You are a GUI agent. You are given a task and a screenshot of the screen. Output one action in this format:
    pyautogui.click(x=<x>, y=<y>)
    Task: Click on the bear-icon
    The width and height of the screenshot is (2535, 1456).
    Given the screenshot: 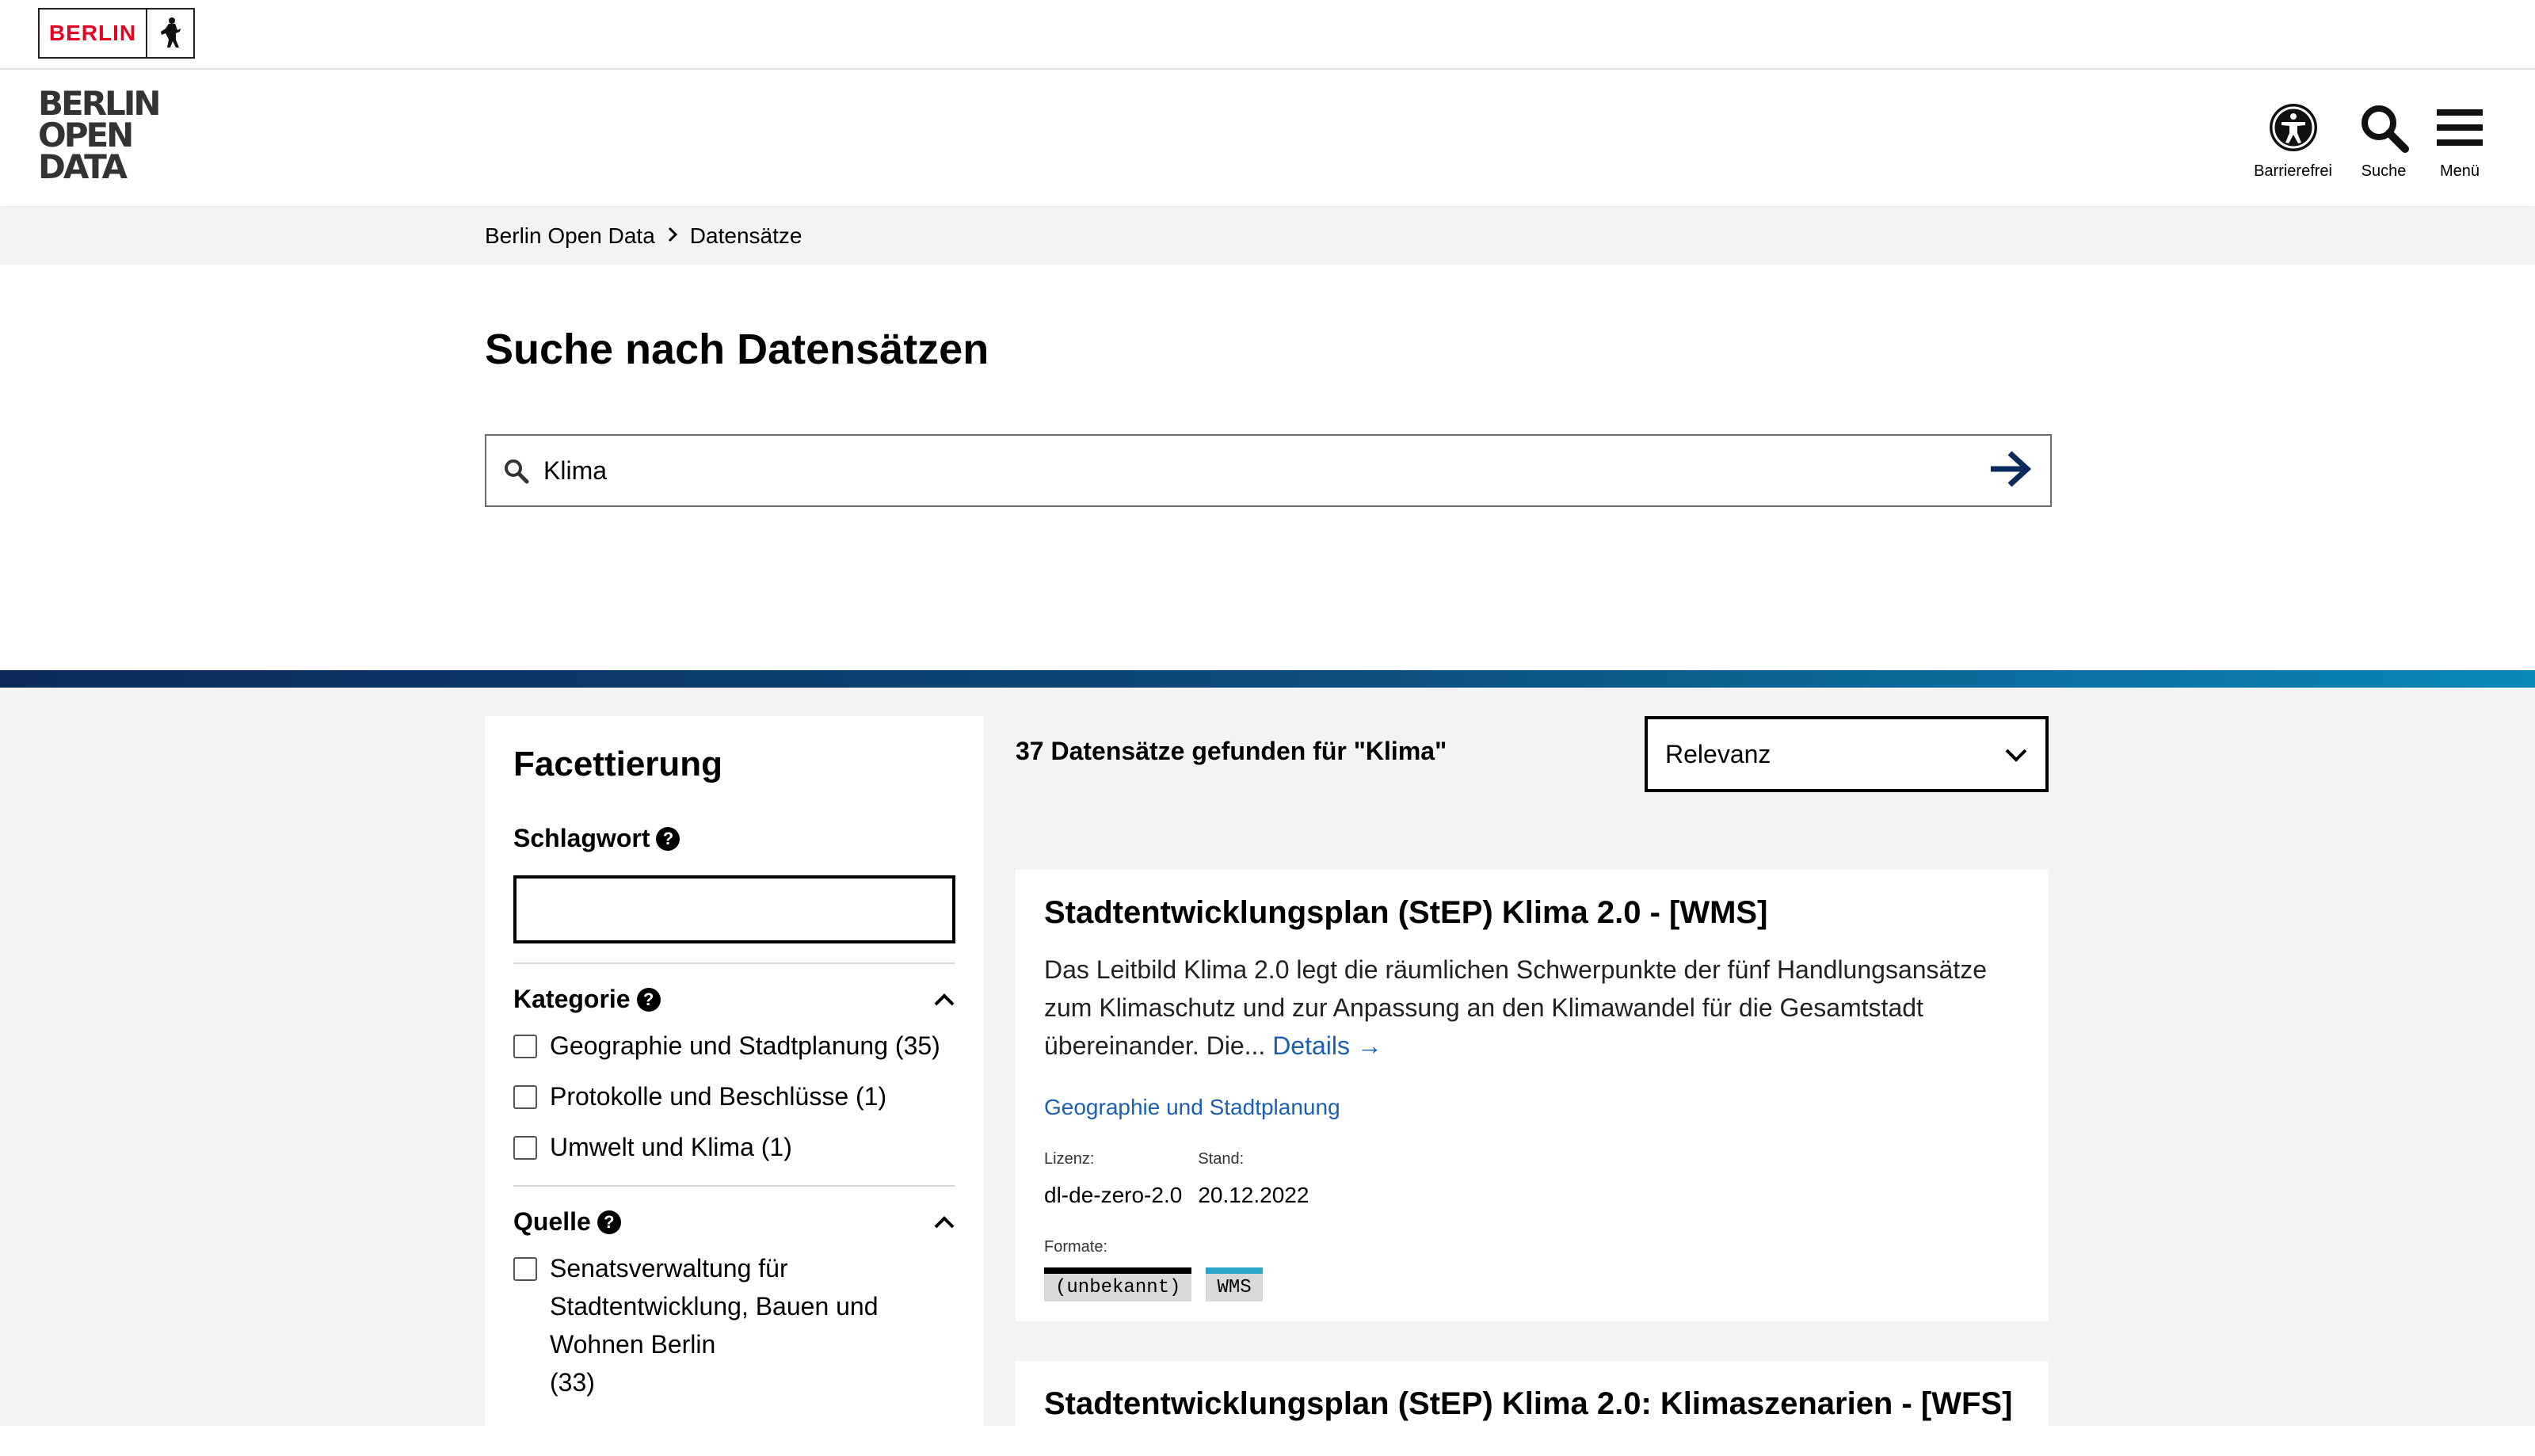 What is the action you would take?
    pyautogui.click(x=170, y=33)
    